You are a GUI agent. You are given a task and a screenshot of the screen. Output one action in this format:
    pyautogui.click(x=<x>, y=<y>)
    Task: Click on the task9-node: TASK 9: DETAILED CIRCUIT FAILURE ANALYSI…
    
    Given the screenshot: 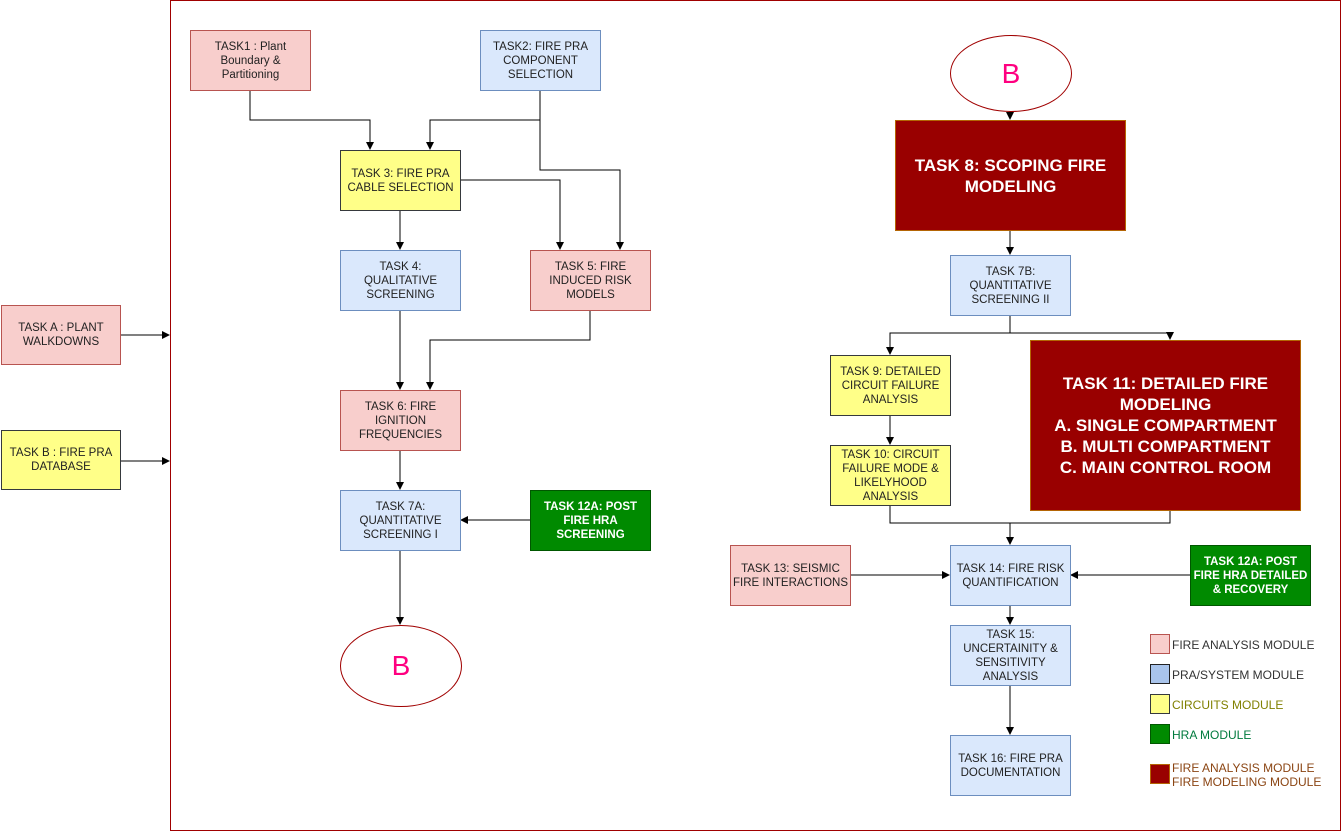 What is the action you would take?
    pyautogui.click(x=890, y=385)
    